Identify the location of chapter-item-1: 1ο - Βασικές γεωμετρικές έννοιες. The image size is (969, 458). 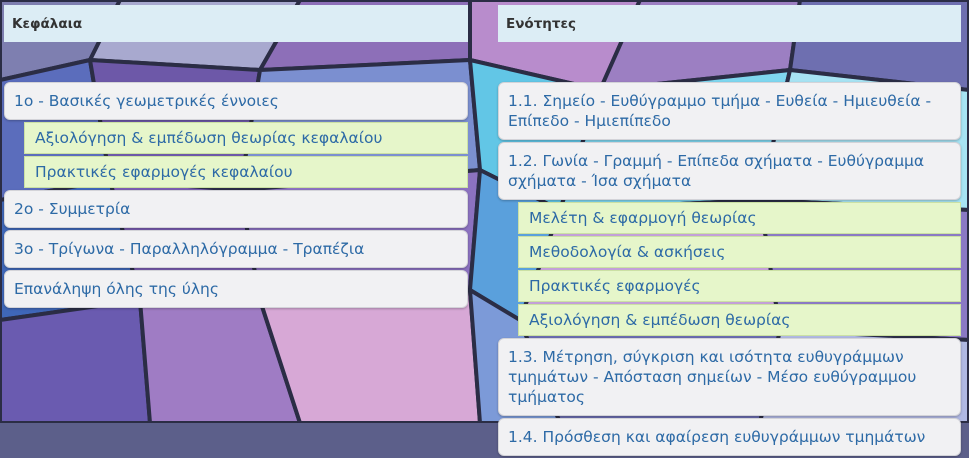
(236, 101).